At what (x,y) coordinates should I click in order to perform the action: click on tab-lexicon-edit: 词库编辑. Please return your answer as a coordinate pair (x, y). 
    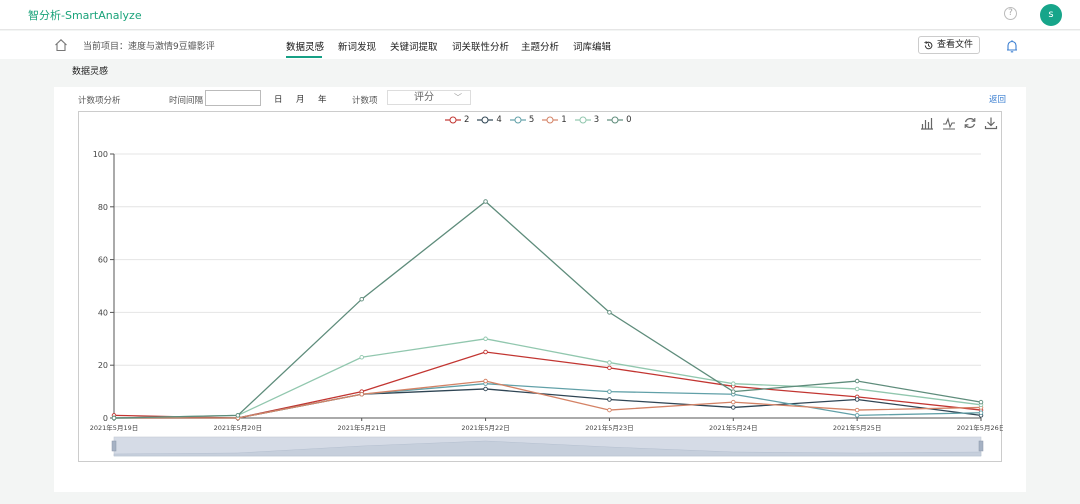
    Looking at the image, I should click on (592, 46).